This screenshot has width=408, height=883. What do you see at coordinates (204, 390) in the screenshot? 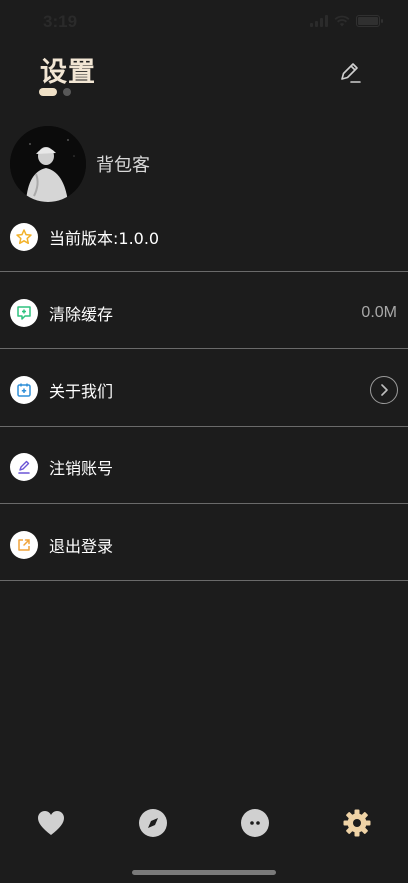
I see `menu-item-about: 关于我们` at bounding box center [204, 390].